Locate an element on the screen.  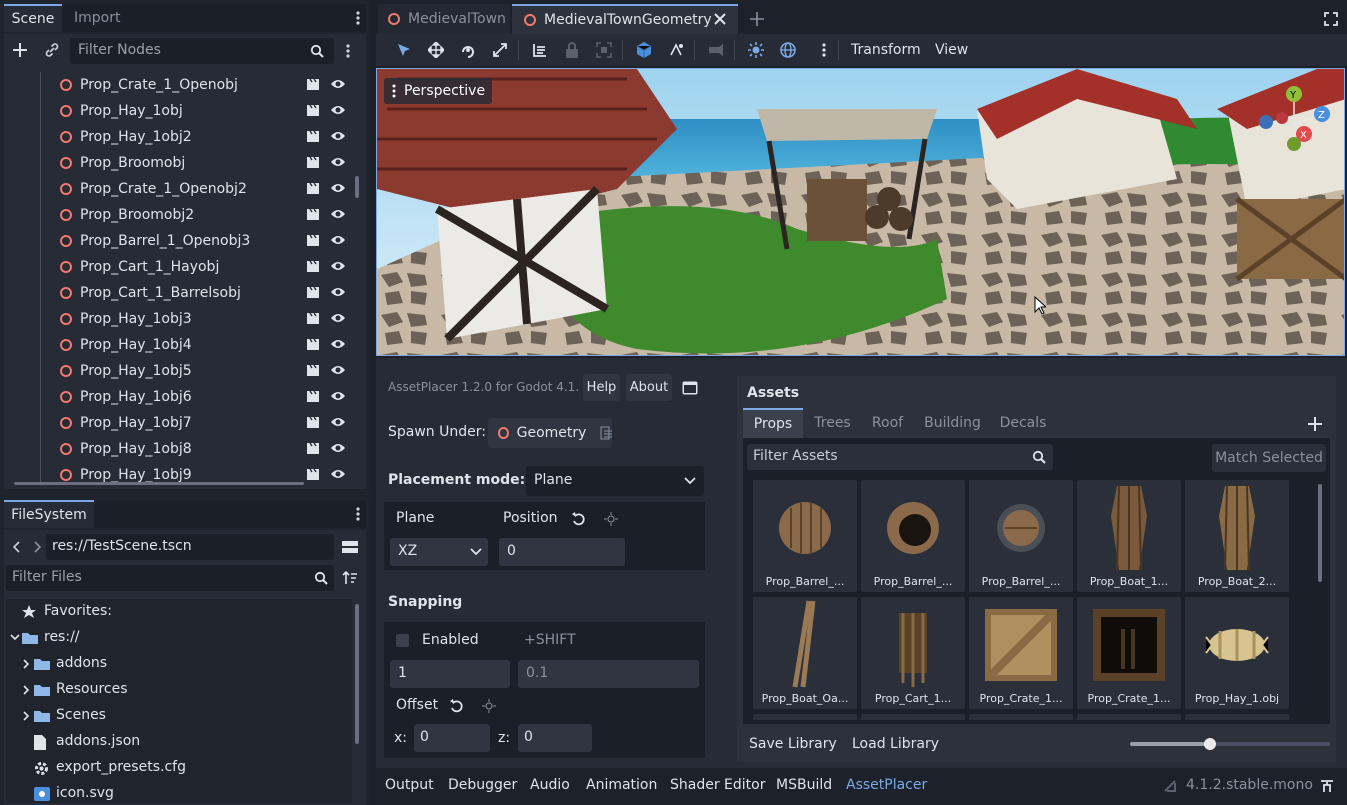
pick-offset-icon is located at coordinates (489, 706).